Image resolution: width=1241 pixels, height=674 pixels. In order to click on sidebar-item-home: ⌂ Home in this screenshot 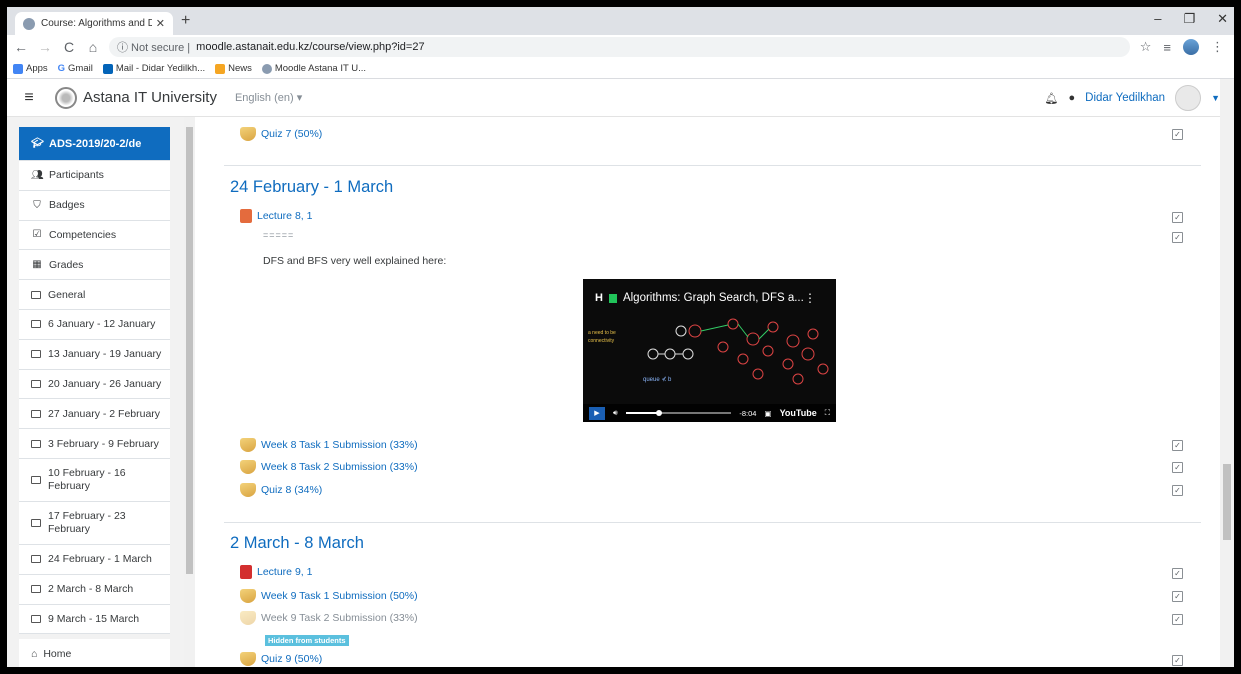, I will do `click(94, 653)`.